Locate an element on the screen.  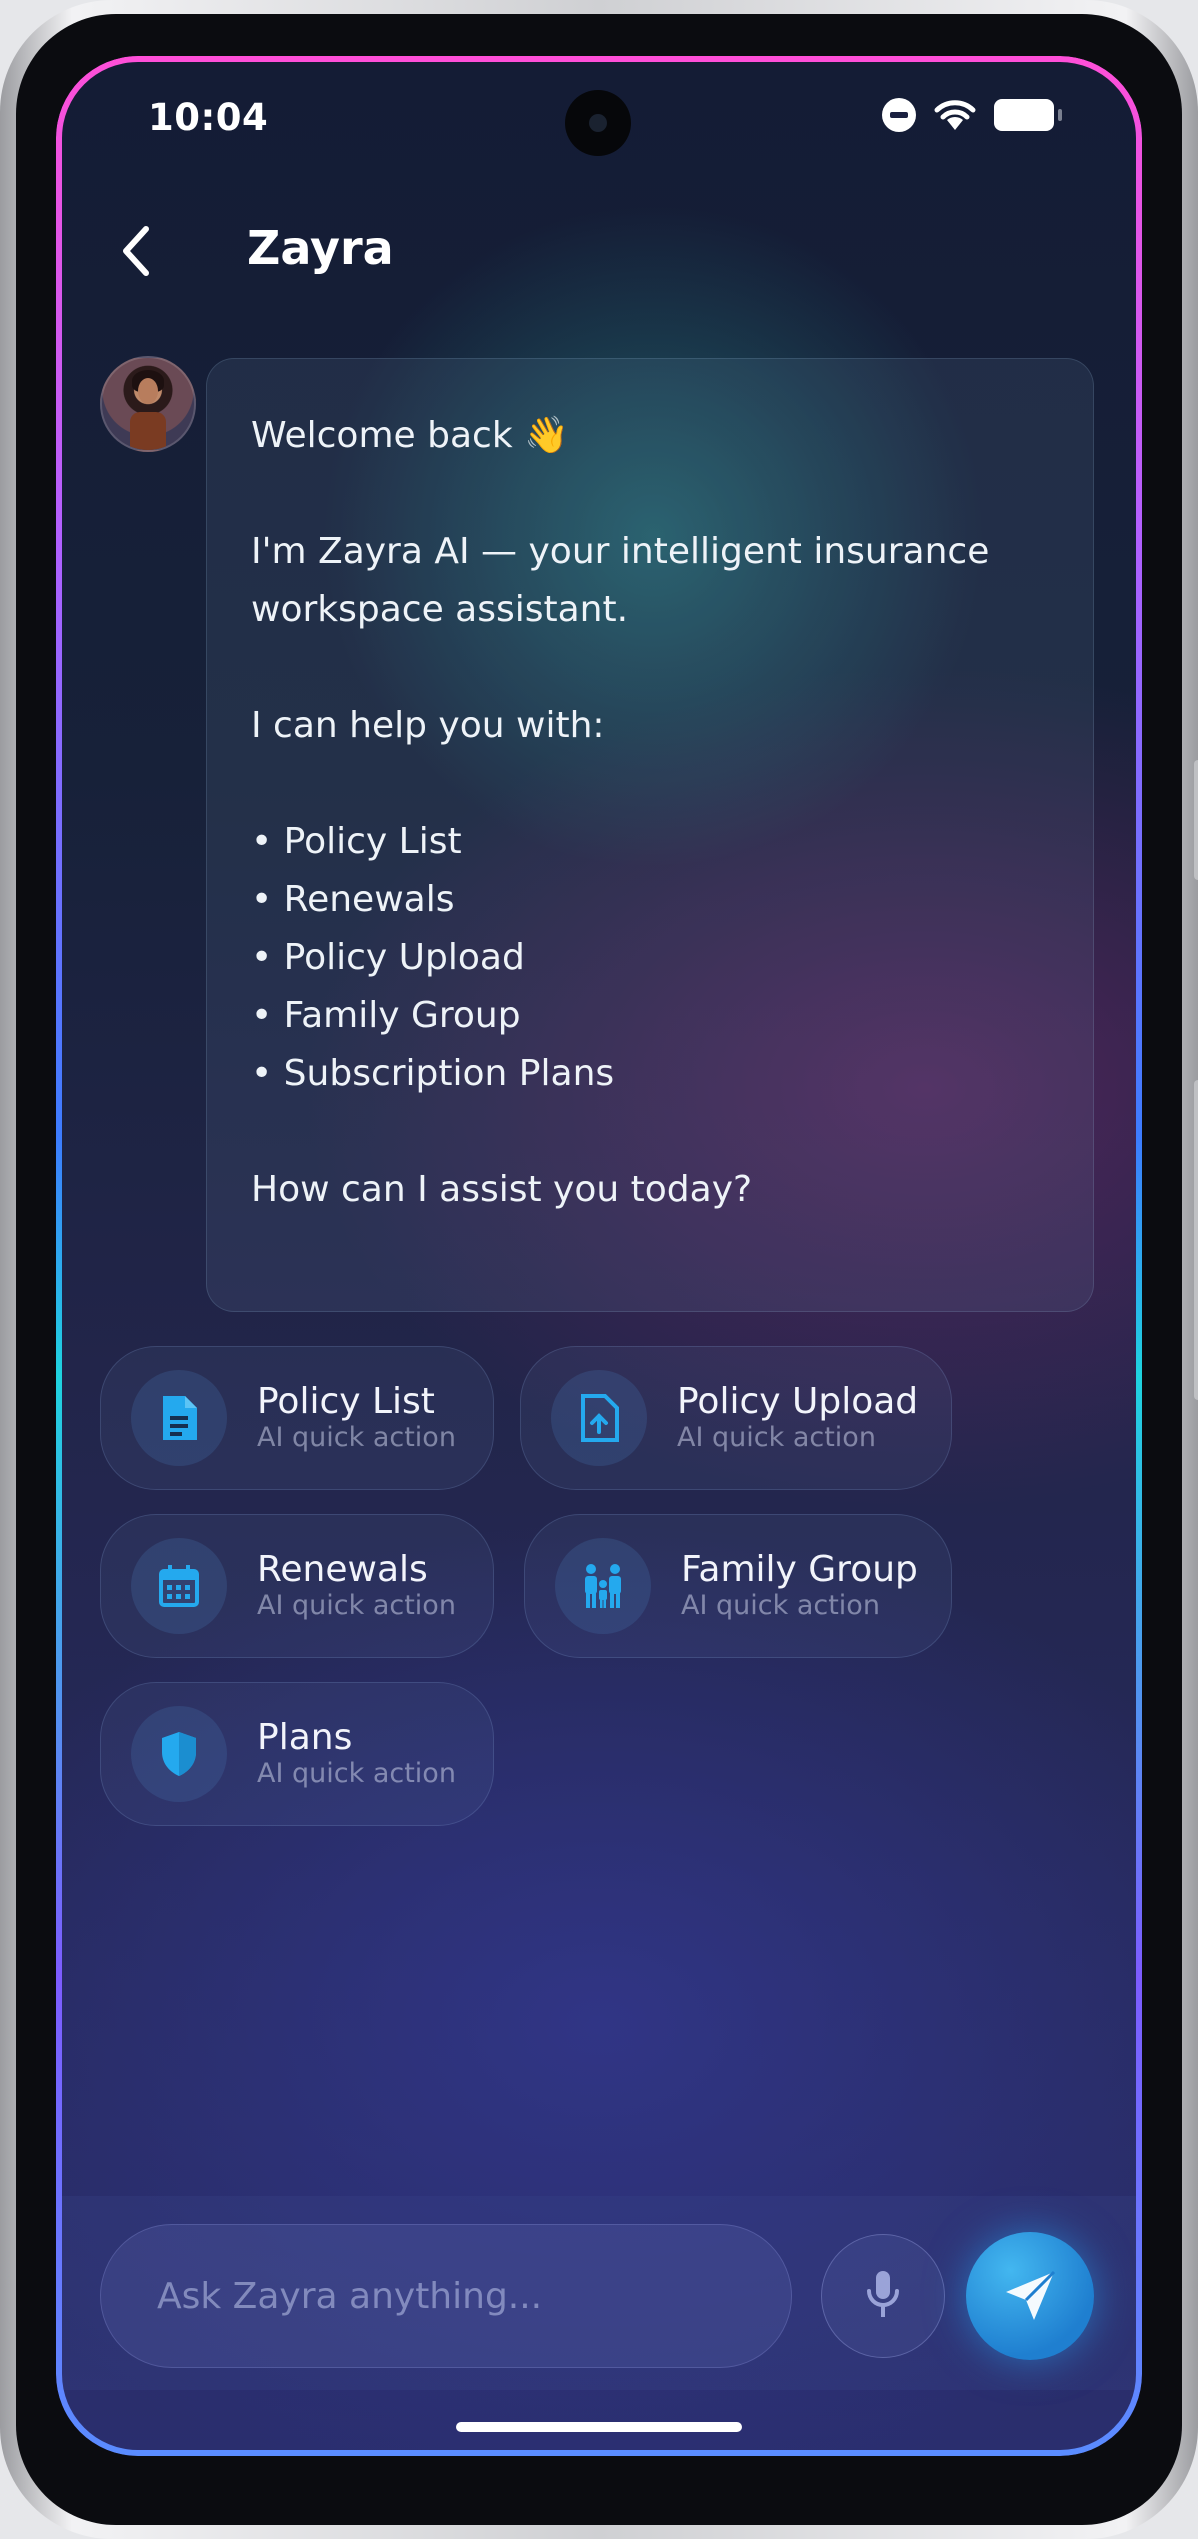
quick-action-plans: Plans AI quick action is located at coordinates (297, 1754).